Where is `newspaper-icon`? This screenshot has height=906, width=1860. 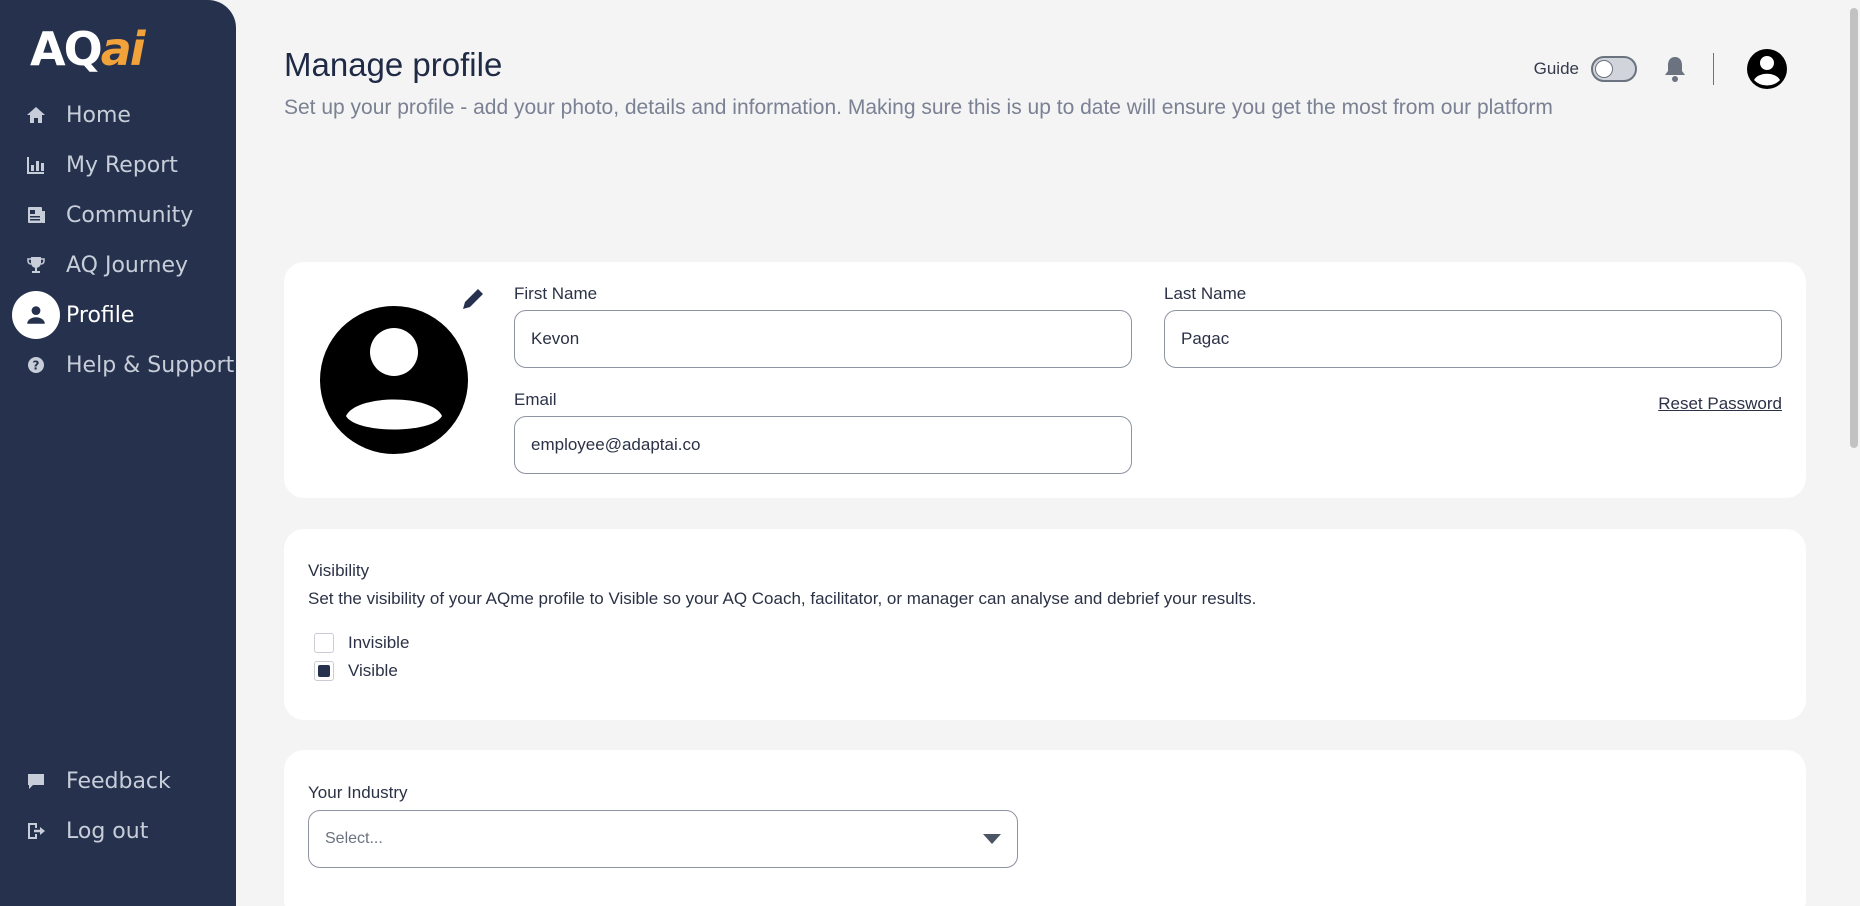
newspaper-icon is located at coordinates (36, 215).